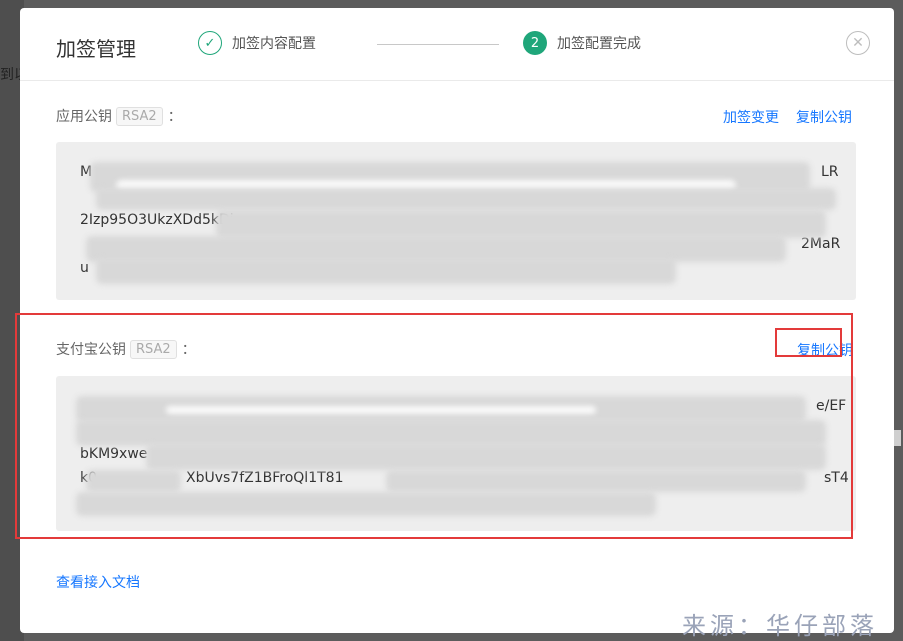 This screenshot has width=903, height=641. I want to click on close-icon: ✕, so click(858, 43).